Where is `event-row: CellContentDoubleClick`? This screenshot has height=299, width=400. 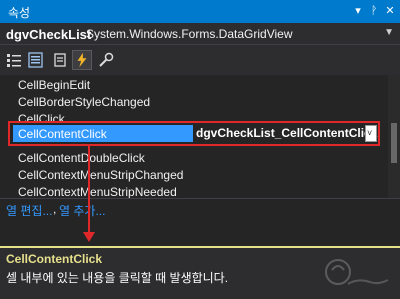 event-row: CellContentDoubleClick is located at coordinates (194, 157).